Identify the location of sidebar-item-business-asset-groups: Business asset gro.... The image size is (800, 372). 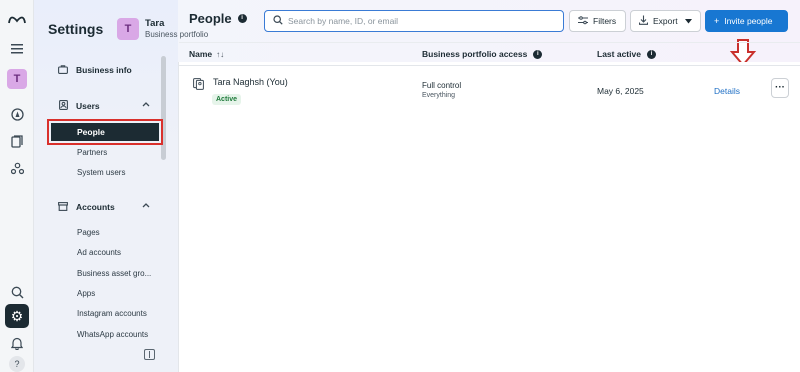
(114, 274).